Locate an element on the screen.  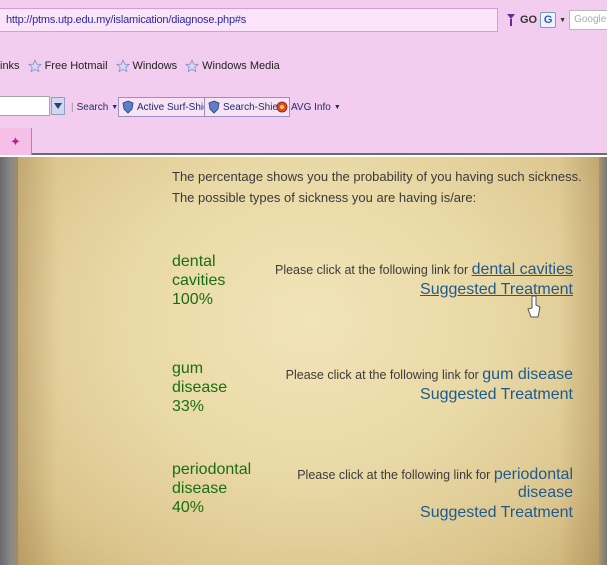
tab-active: ✦ is located at coordinates (16, 141).